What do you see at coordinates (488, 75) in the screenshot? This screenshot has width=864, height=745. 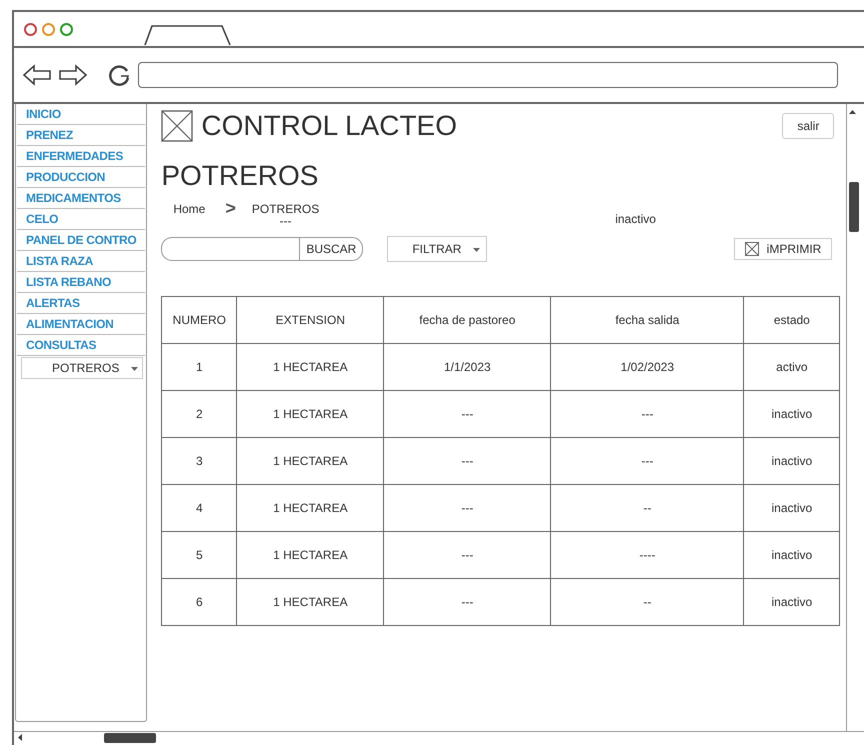 I see `address-field` at bounding box center [488, 75].